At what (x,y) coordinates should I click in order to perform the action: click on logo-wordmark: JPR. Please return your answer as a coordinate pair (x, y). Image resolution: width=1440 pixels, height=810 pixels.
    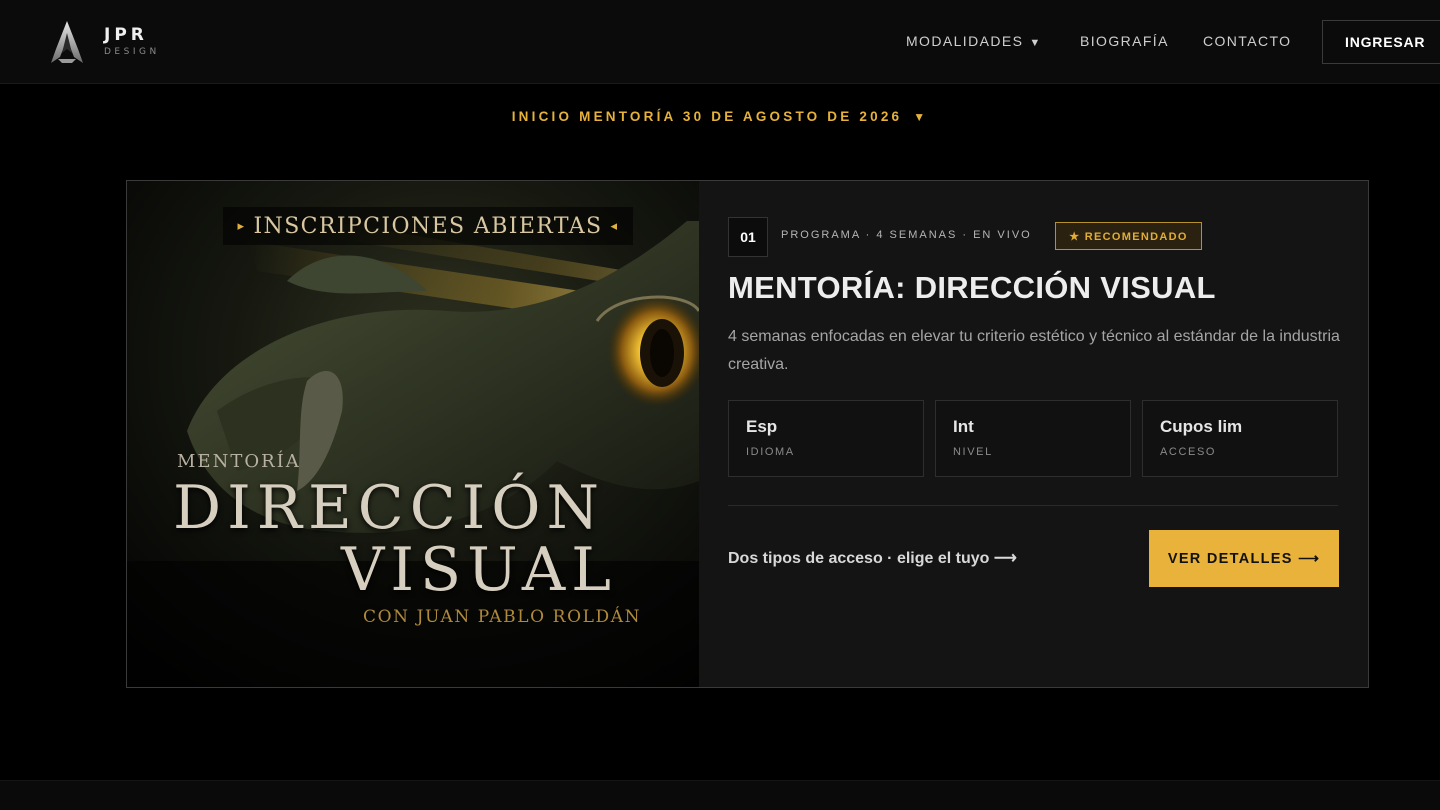
    Looking at the image, I should click on (126, 35).